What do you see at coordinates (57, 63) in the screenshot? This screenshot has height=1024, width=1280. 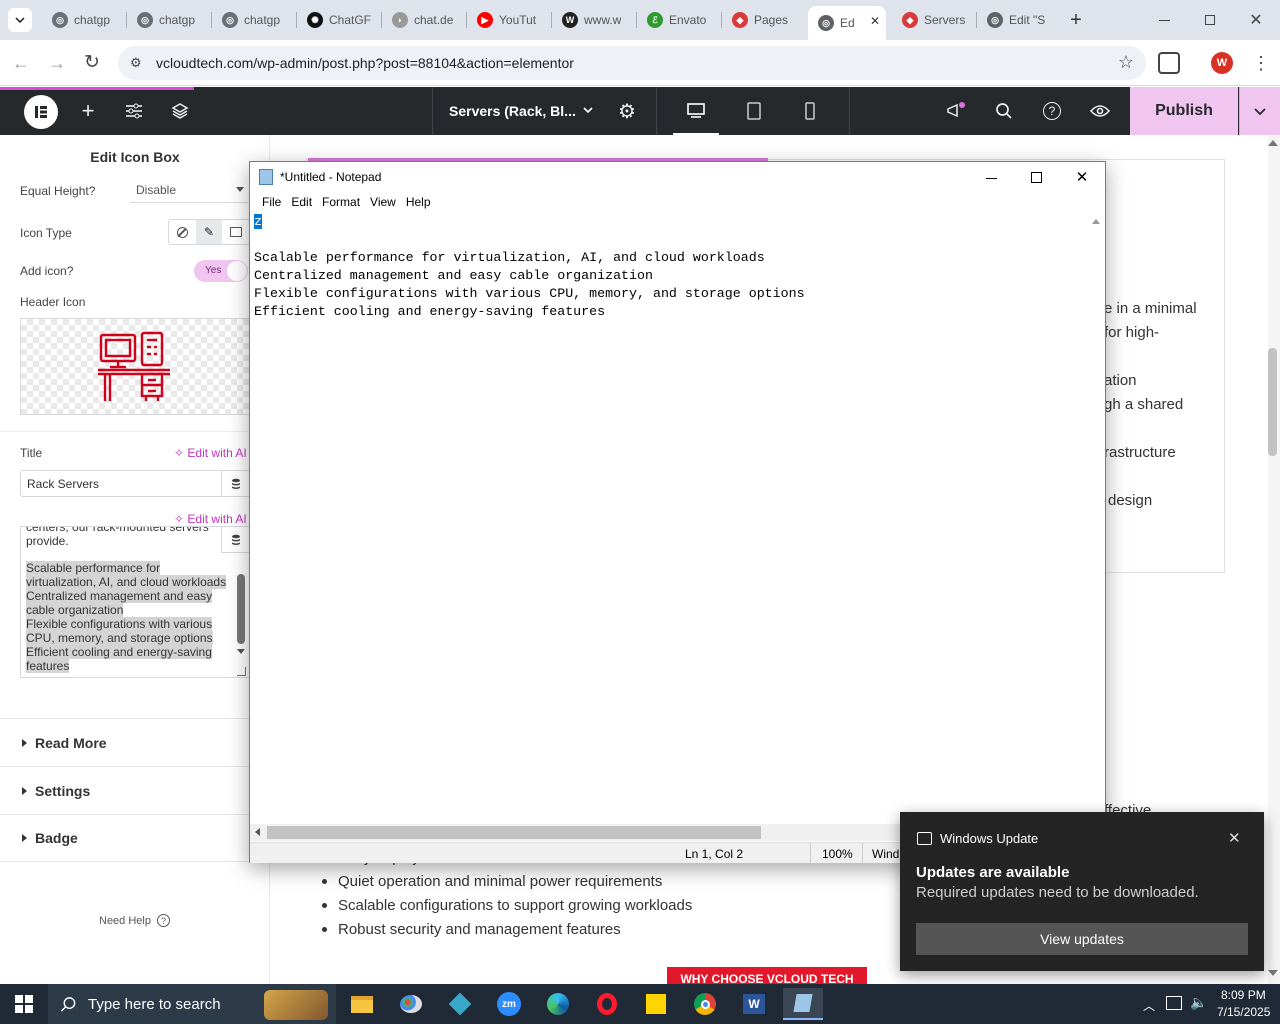 I see `forward-icon: →` at bounding box center [57, 63].